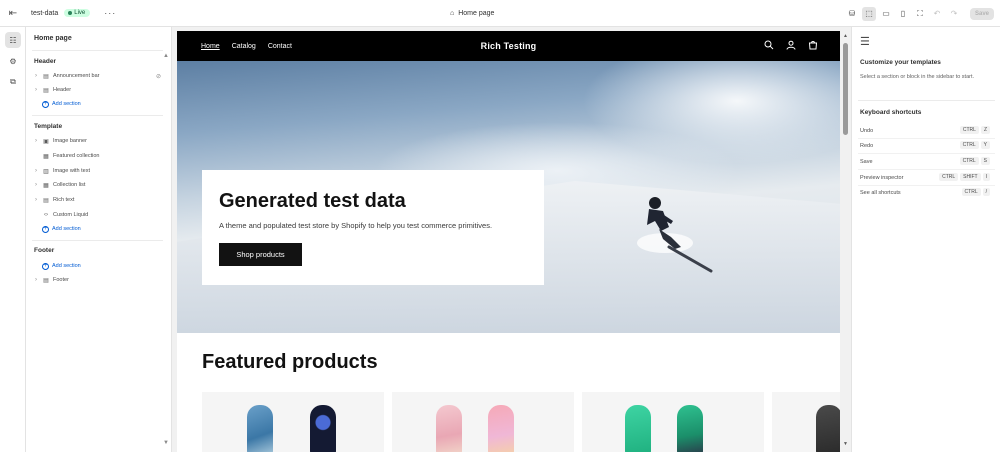 This screenshot has width=1000, height=452. What do you see at coordinates (62, 90) in the screenshot?
I see `sidebar-item-label: Header` at bounding box center [62, 90].